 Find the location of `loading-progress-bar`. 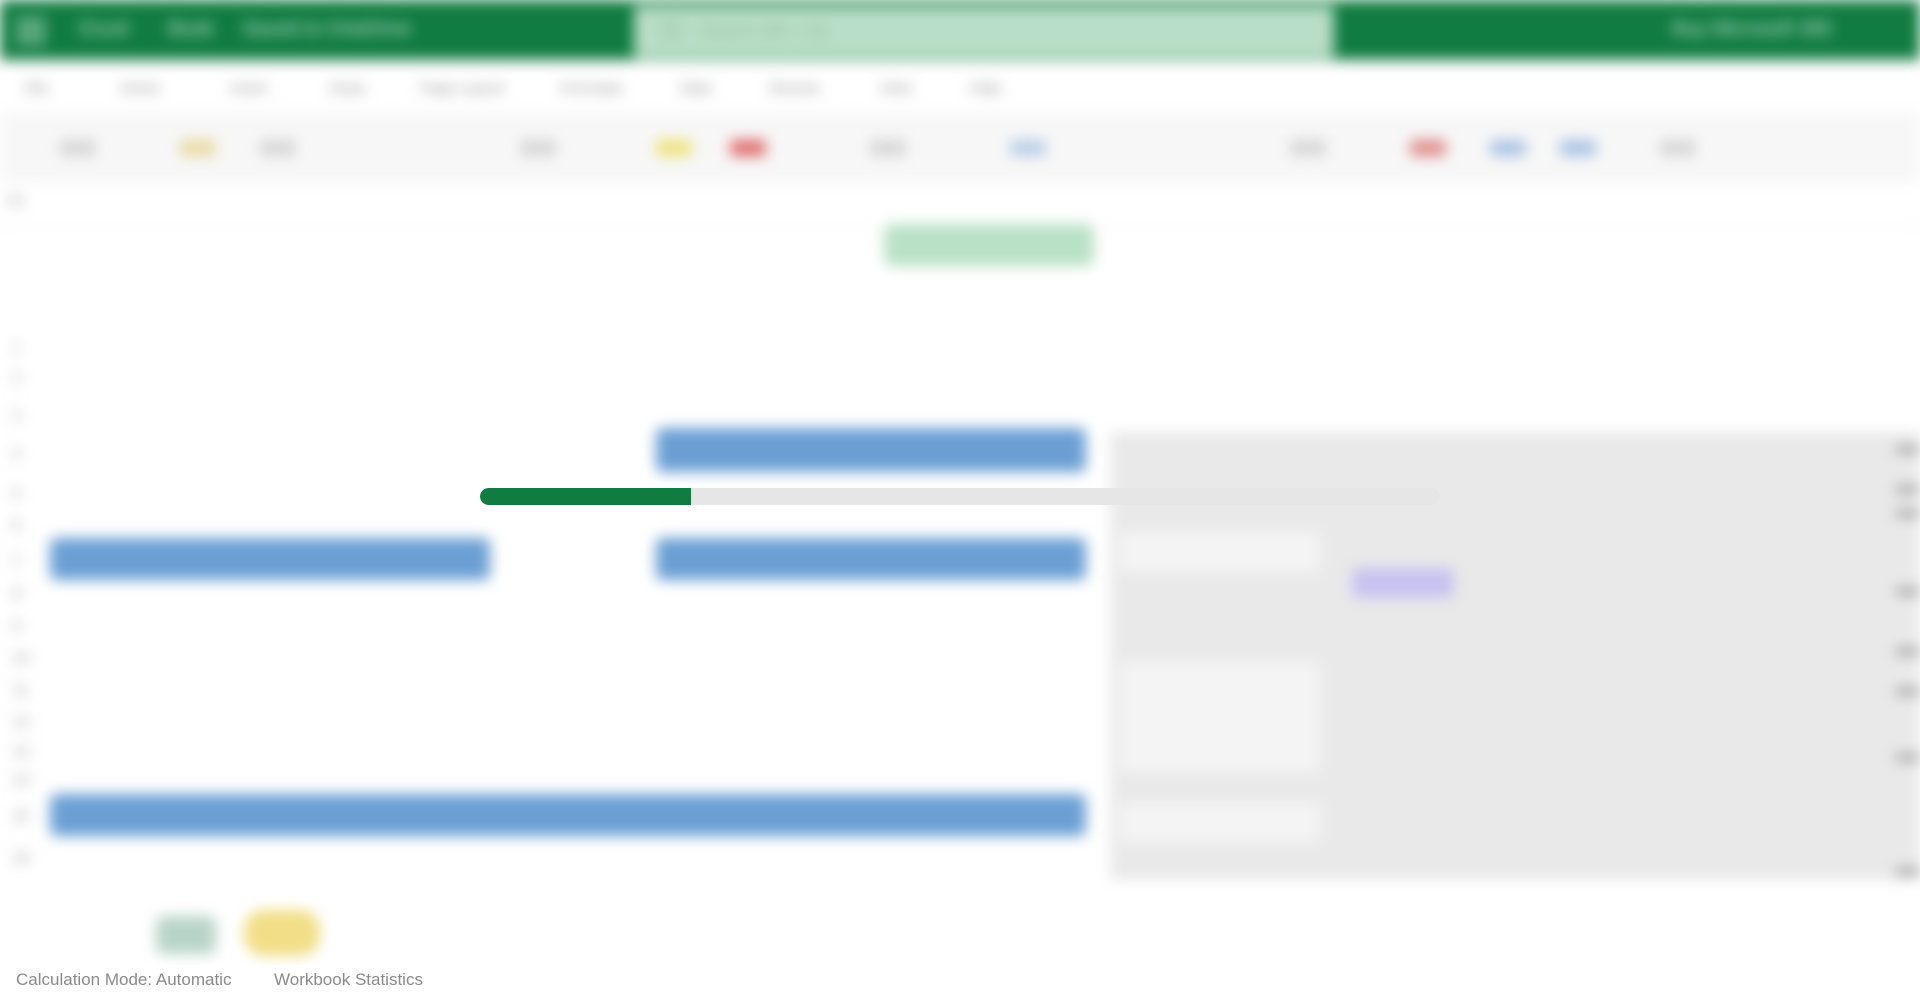

loading-progress-bar is located at coordinates (960, 496).